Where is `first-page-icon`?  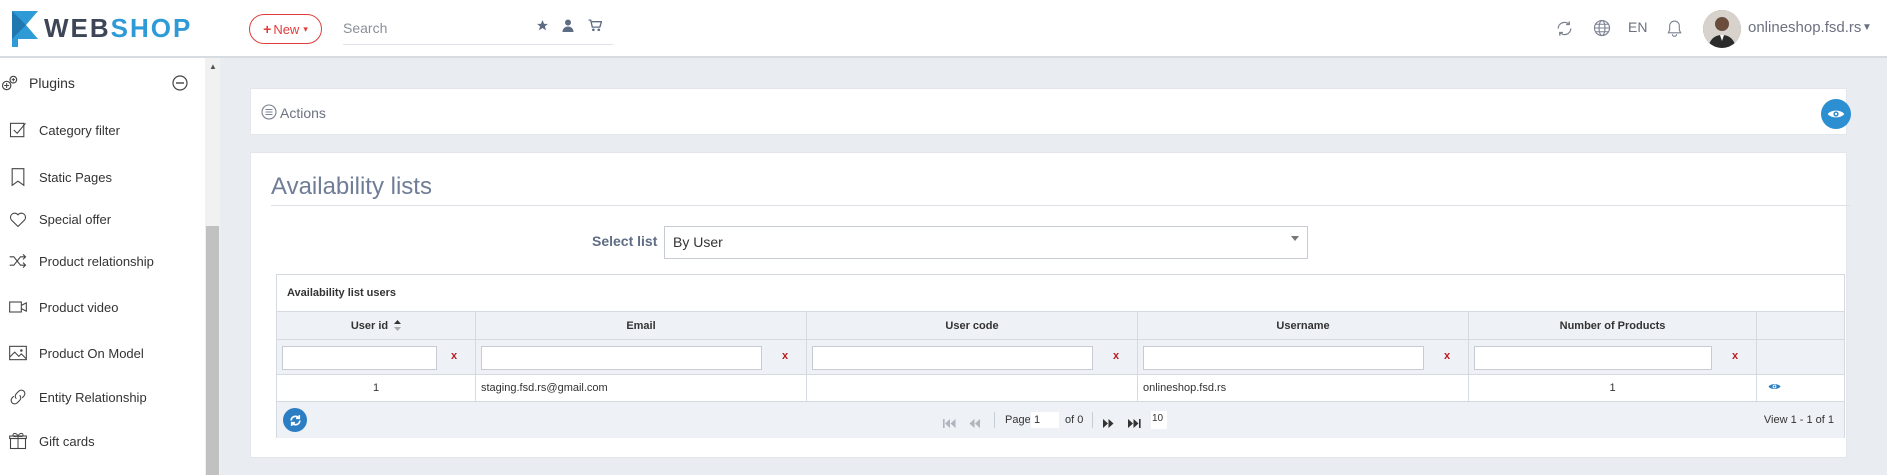 first-page-icon is located at coordinates (949, 424).